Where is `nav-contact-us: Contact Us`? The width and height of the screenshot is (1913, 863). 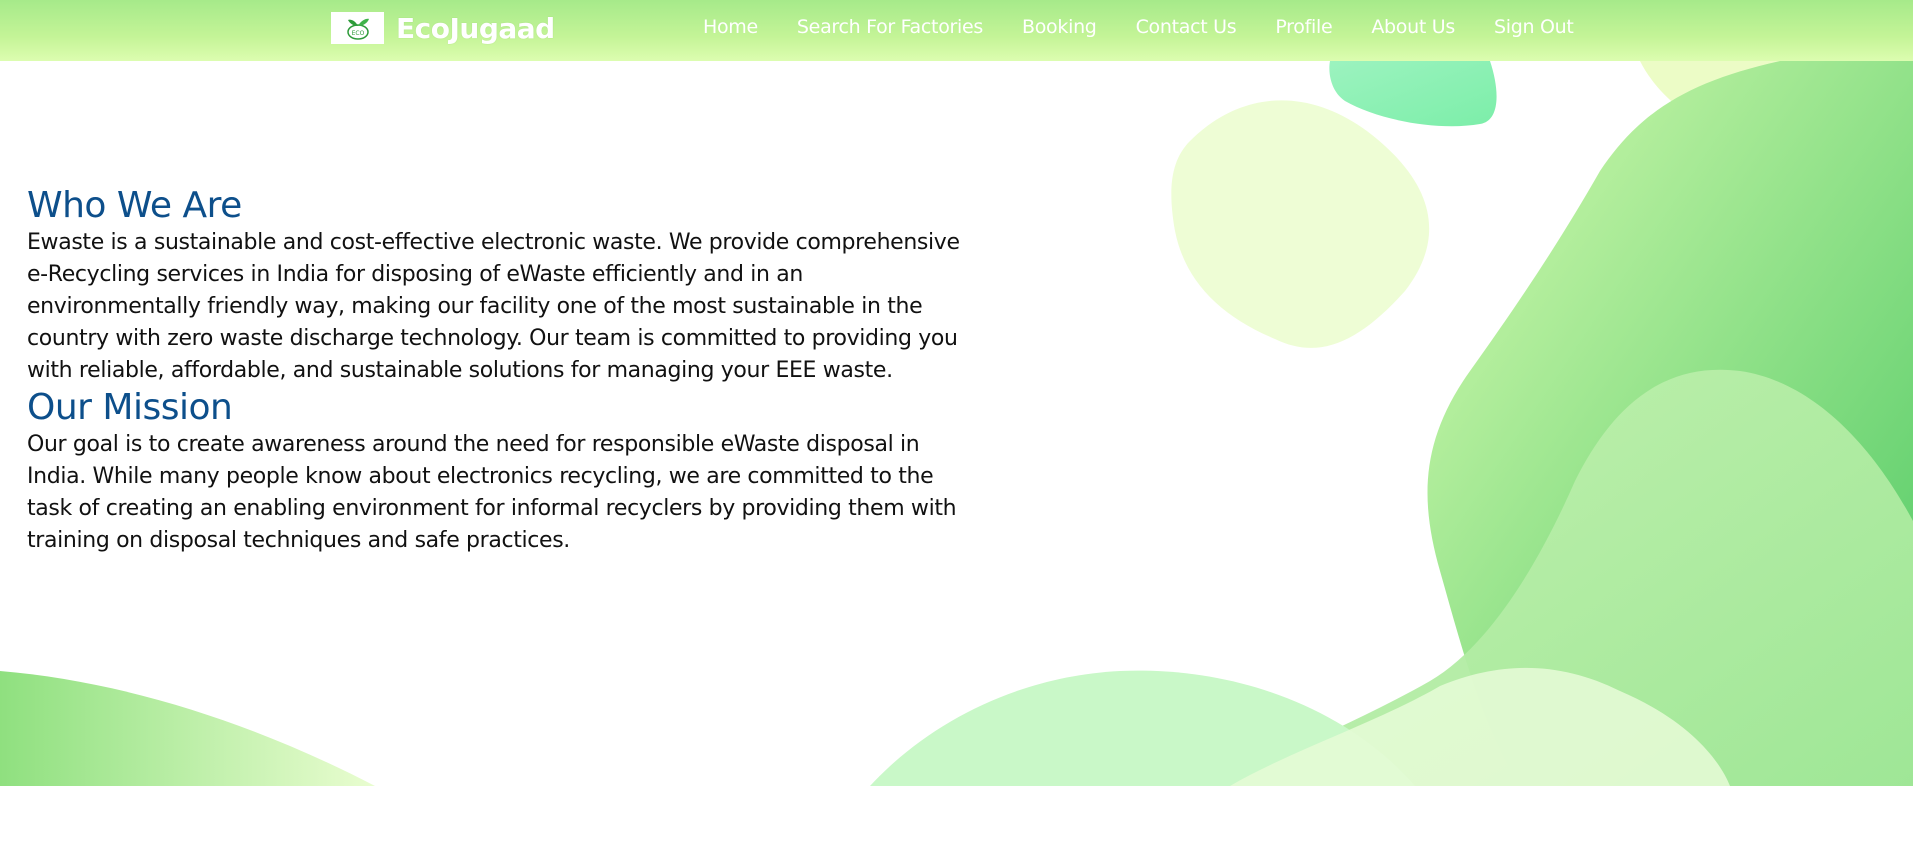 nav-contact-us: Contact Us is located at coordinates (1186, 27).